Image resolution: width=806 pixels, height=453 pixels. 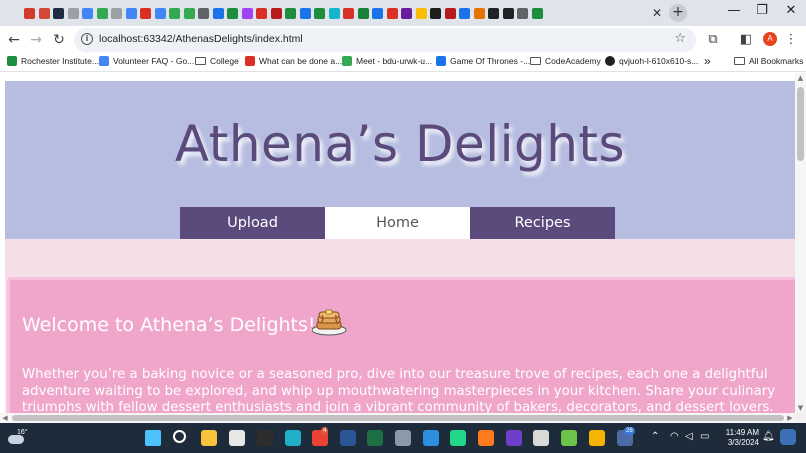 What do you see at coordinates (431, 438) in the screenshot?
I see `vscode-icon` at bounding box center [431, 438].